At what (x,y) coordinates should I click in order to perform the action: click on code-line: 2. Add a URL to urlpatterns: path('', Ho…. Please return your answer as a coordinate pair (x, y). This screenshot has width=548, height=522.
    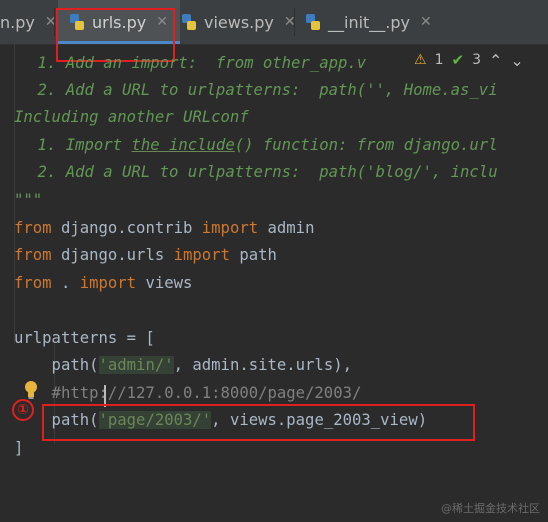
    Looking at the image, I should click on (249, 90).